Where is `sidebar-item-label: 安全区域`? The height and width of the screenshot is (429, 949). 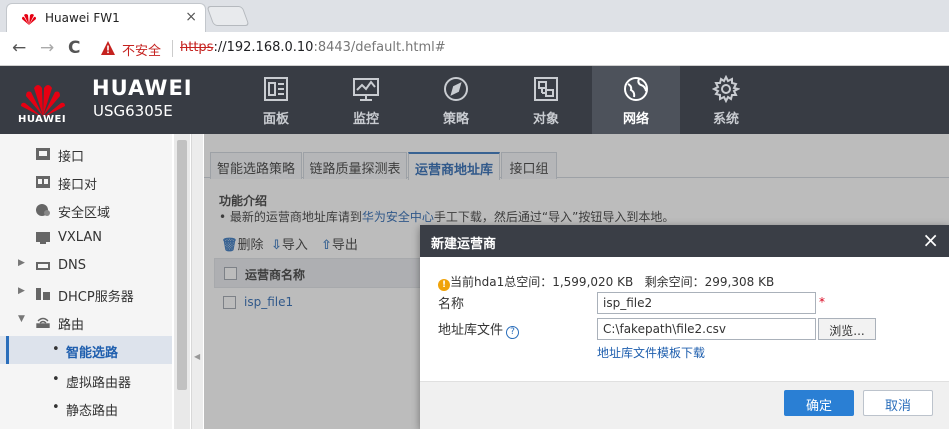
sidebar-item-label: 安全区域 is located at coordinates (84, 213).